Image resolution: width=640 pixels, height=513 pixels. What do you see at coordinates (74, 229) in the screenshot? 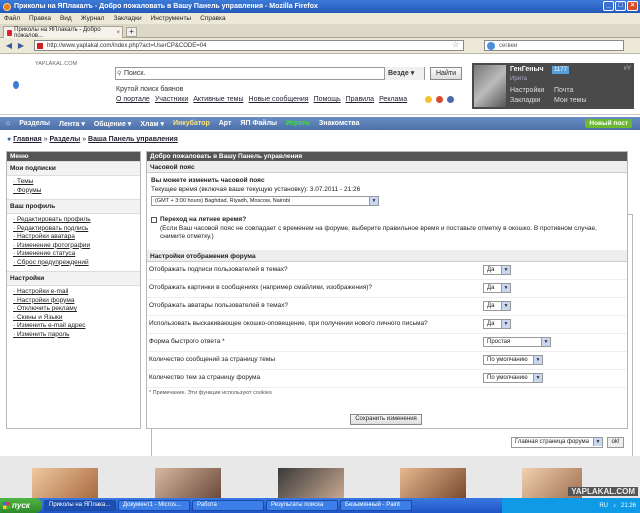
I see `sidebar-item-edit-signature: · Редактировать подпись` at bounding box center [74, 229].